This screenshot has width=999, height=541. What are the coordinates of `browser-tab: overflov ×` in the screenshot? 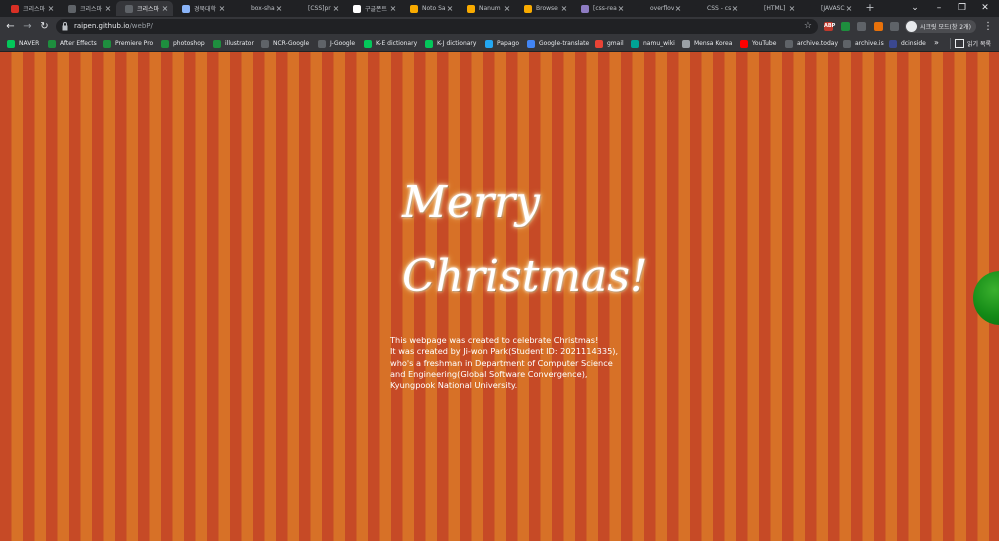 It's located at (657, 8).